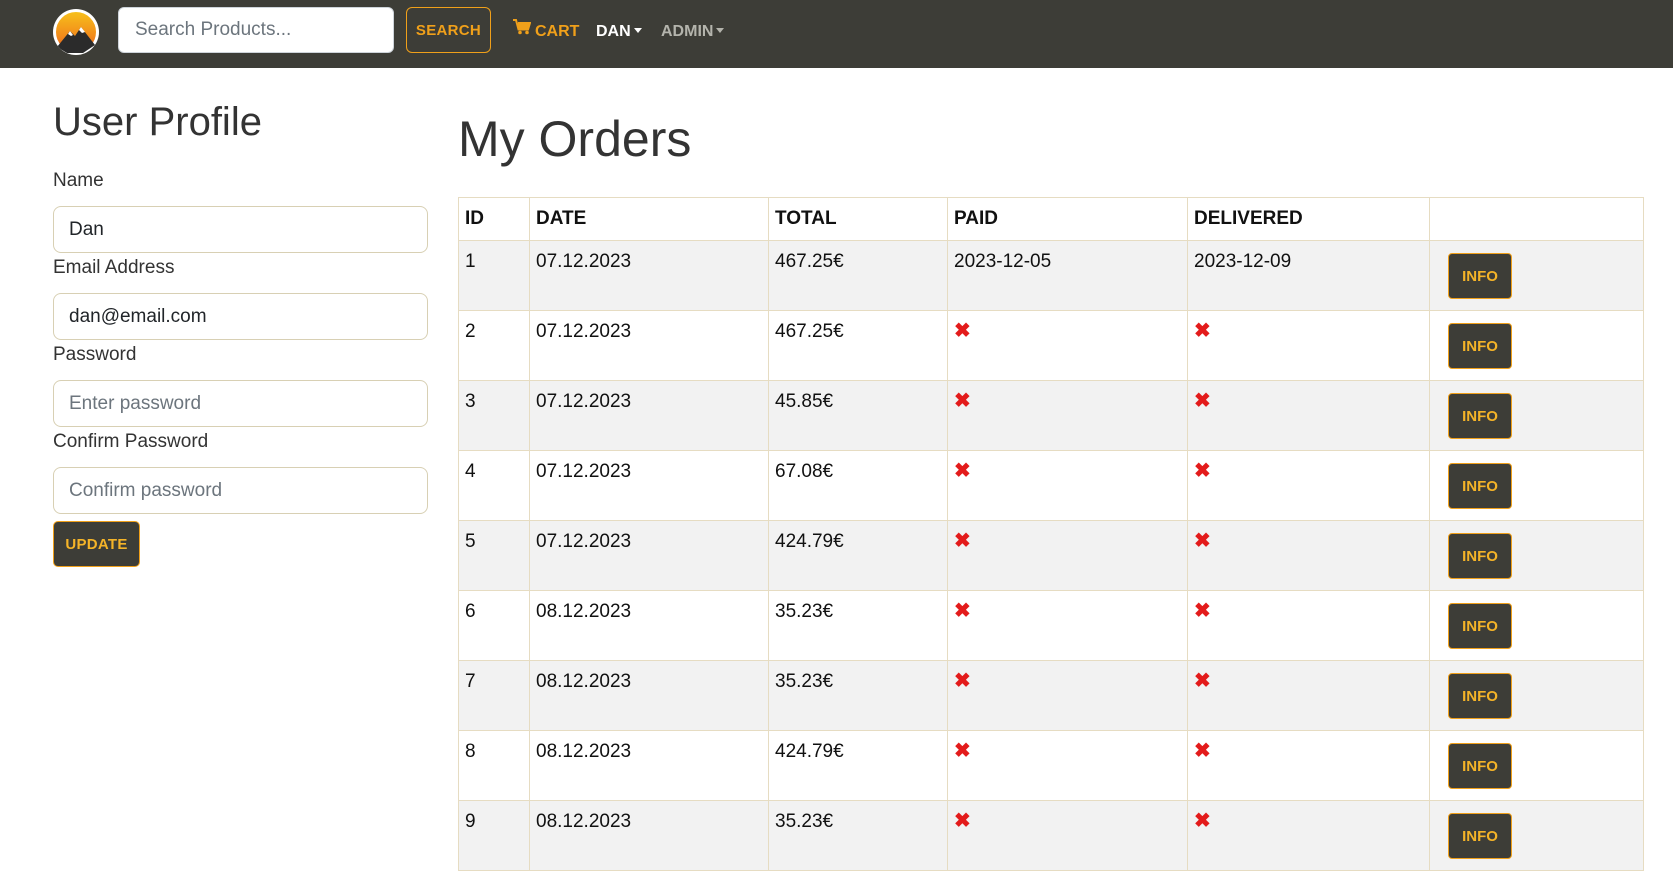  I want to click on name-field, so click(240, 229).